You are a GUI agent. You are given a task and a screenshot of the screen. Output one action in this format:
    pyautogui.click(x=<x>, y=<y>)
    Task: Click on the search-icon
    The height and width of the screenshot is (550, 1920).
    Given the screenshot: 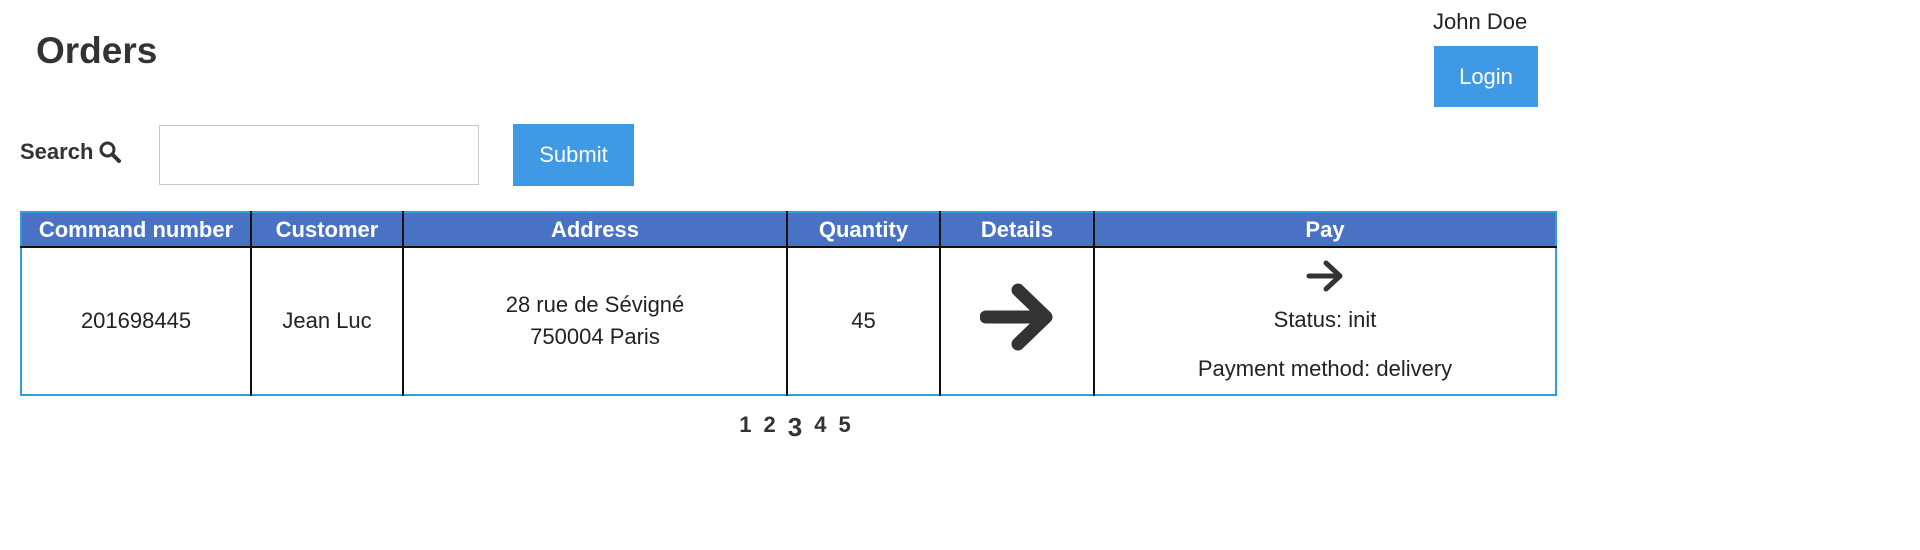 What is the action you would take?
    pyautogui.click(x=110, y=152)
    